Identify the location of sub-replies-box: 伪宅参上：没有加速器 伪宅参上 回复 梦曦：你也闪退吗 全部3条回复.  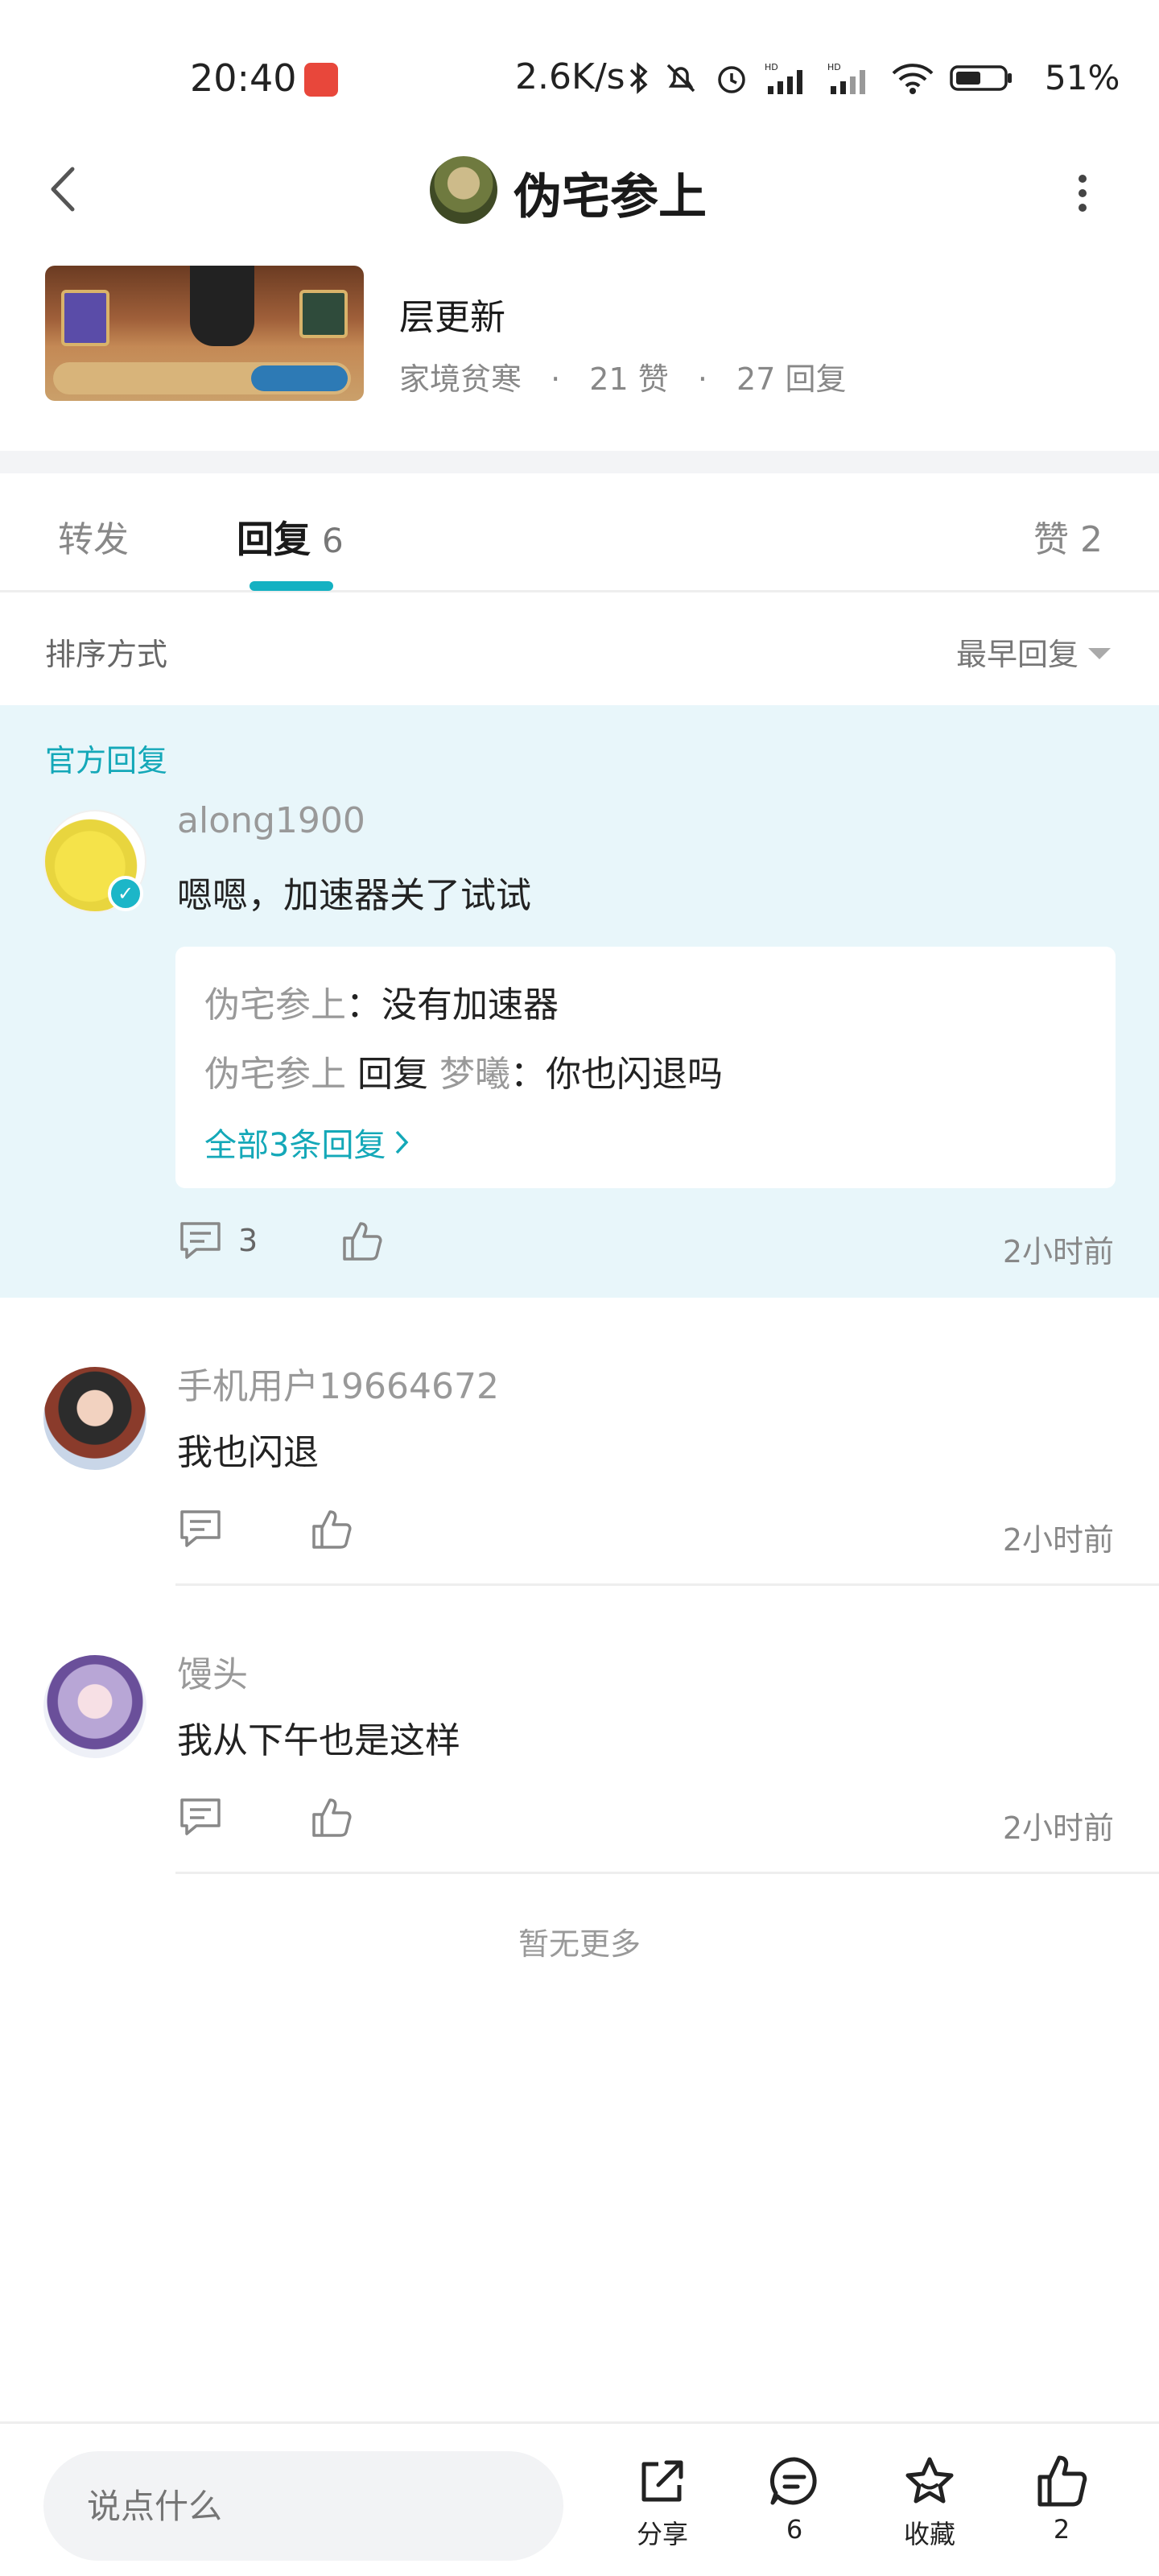
(645, 1067).